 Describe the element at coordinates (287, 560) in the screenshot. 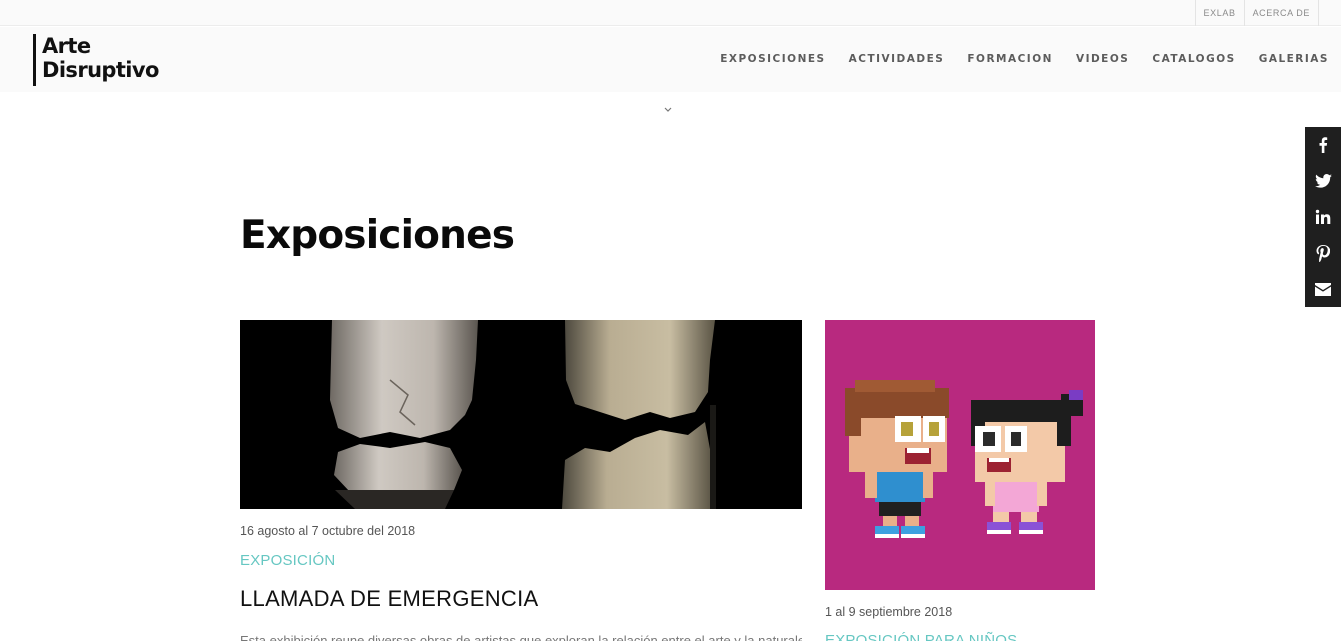

I see `post-category: EXPOSICIÓN` at that location.